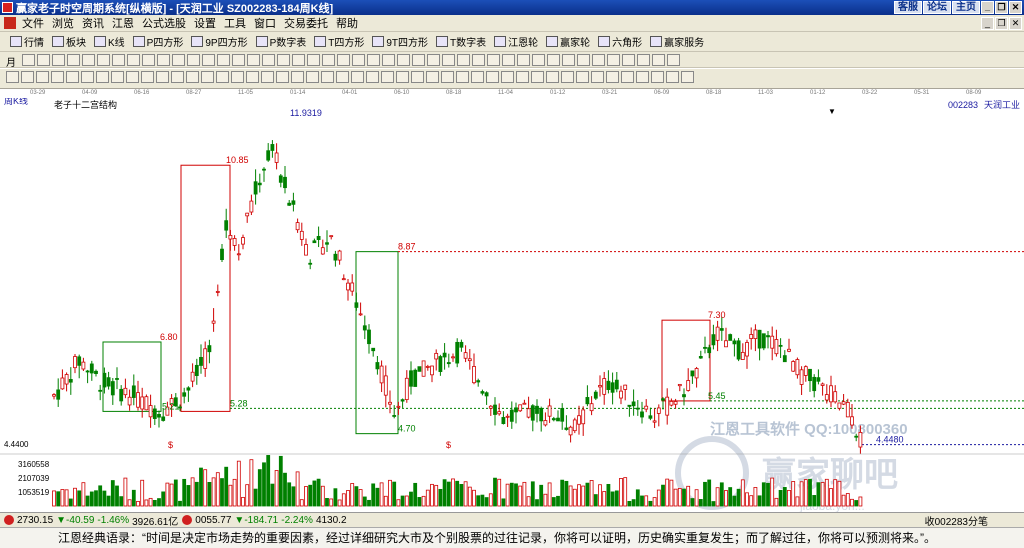 This screenshot has height=548, width=1024. I want to click on sz-index: 0055.77 ▼-184.71 -2.24% 4130.2, so click(262, 520).